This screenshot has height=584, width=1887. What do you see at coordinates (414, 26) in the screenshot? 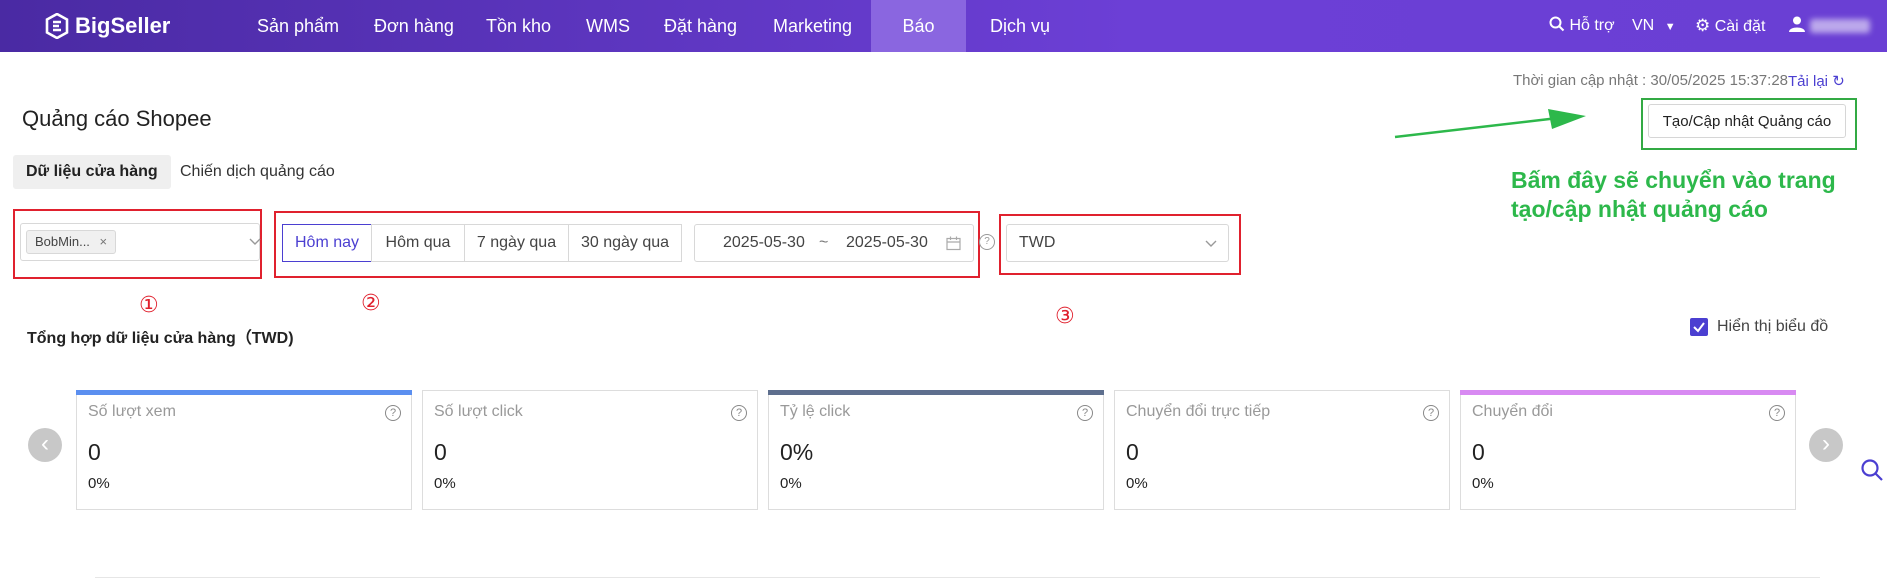
I see `nav-item-don-hang: Đơn hàng` at bounding box center [414, 26].